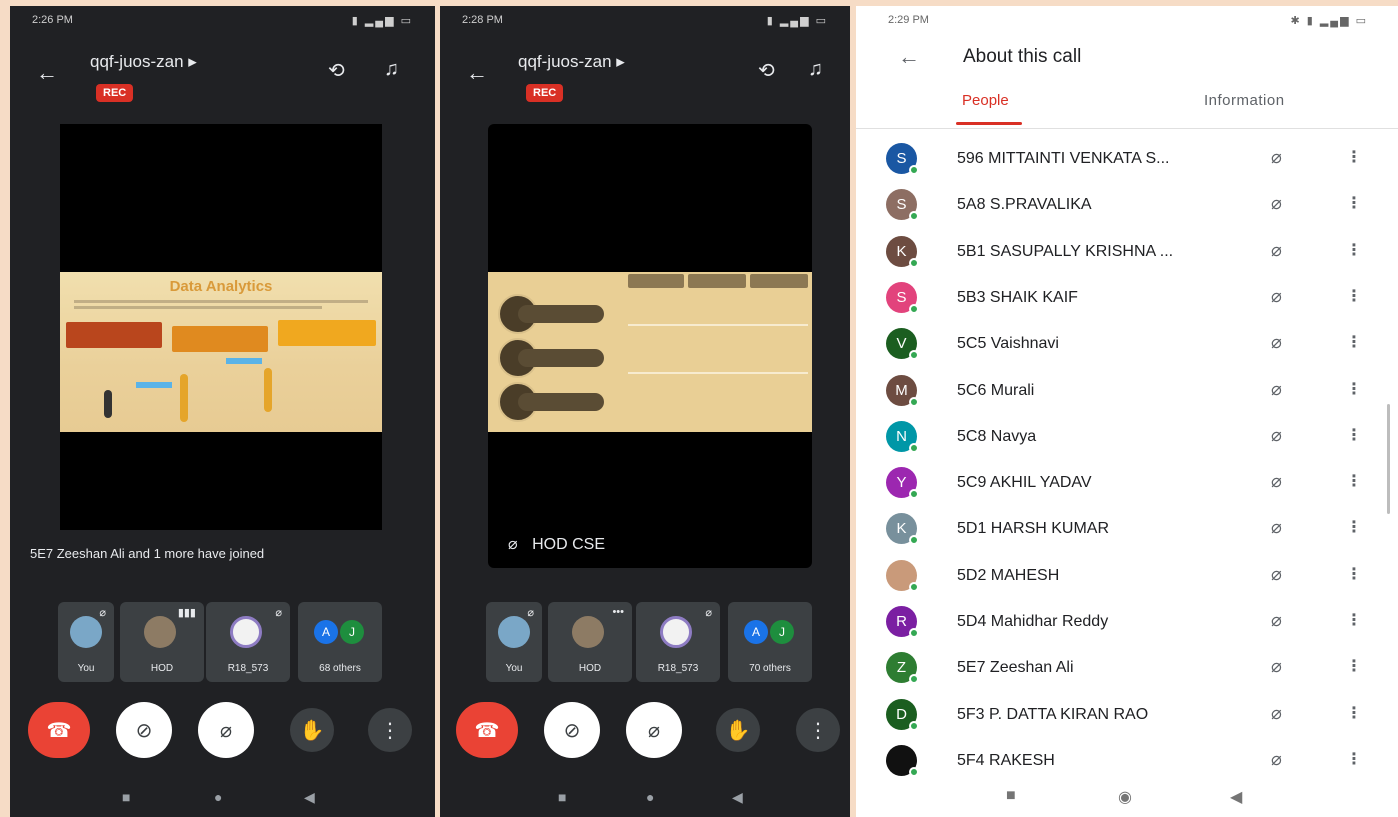 The width and height of the screenshot is (1398, 817). What do you see at coordinates (115, 93) in the screenshot?
I see `recording-badge: REC` at bounding box center [115, 93].